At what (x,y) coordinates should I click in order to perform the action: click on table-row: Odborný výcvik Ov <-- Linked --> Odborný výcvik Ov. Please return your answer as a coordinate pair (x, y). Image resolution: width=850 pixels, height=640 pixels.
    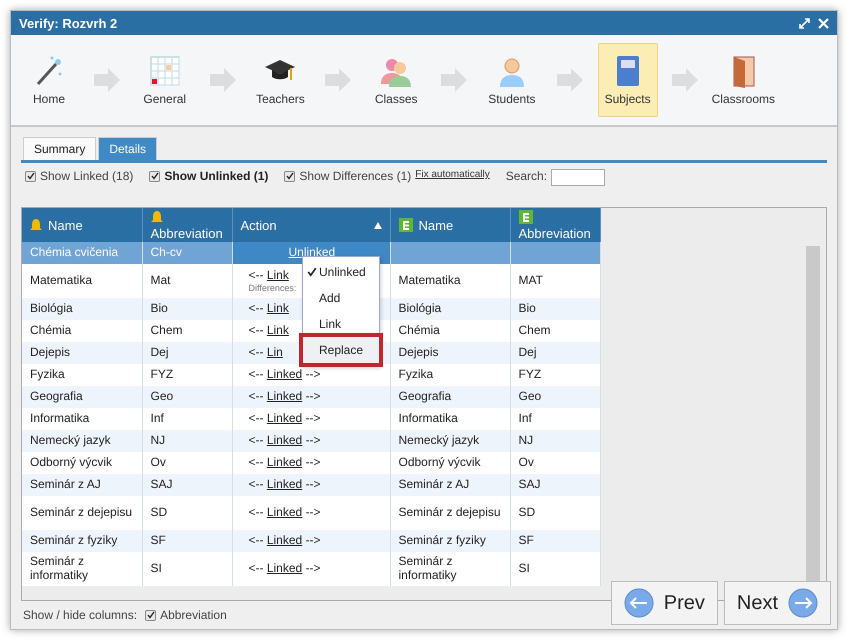
    Looking at the image, I should click on (311, 463).